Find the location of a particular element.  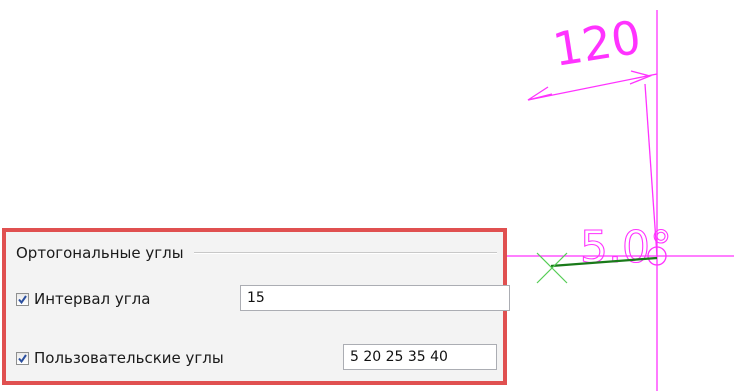

custom-angles-label: Пользовательские углы is located at coordinates (129, 358).